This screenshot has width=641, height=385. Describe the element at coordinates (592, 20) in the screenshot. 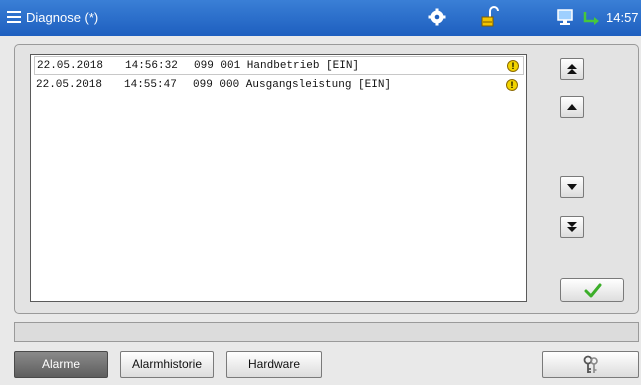

I see `enter-arrow-icon` at that location.